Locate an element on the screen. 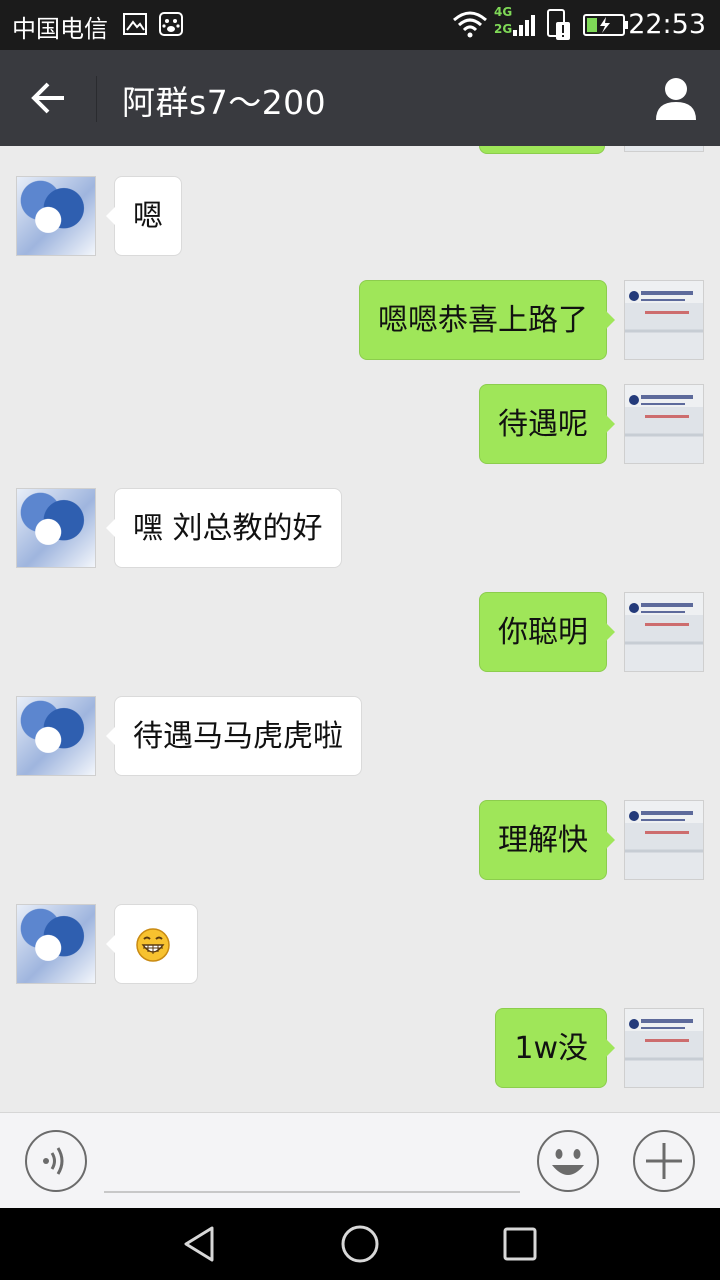 This screenshot has width=720, height=1280. voice-icon is located at coordinates (53, 1161).